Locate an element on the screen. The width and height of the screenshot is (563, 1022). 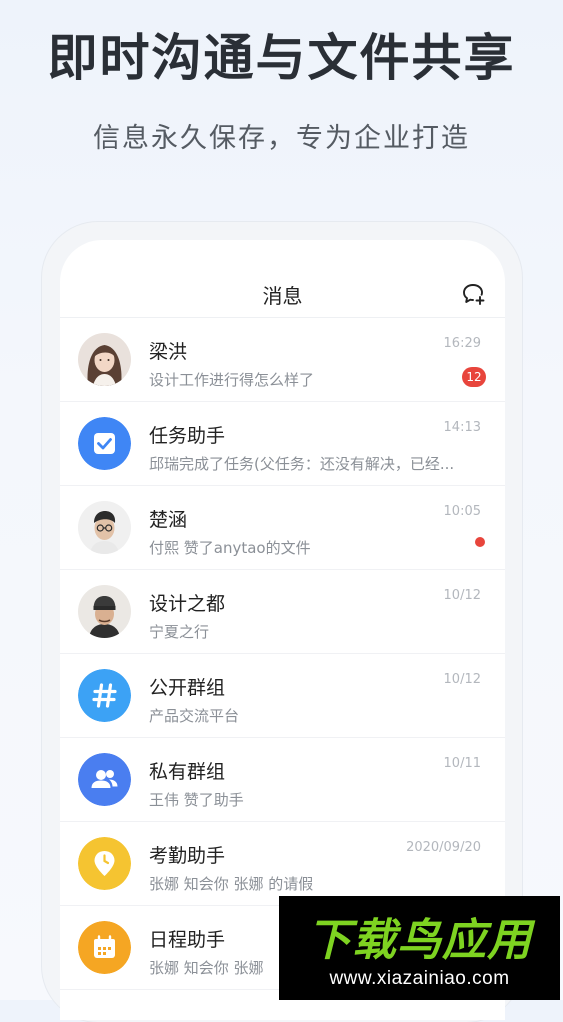
message-row: 楚涵 付熙 赞了anytao的文件 10:05 is located at coordinates (282, 528).